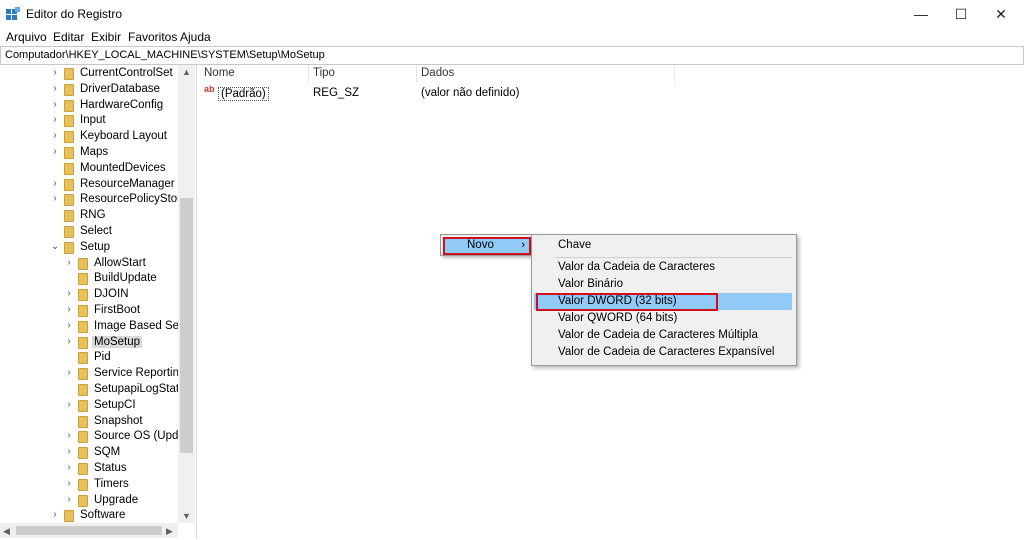 The width and height of the screenshot is (1024, 540). What do you see at coordinates (169, 531) in the screenshot?
I see `scroll-right-icon: ▶` at bounding box center [169, 531].